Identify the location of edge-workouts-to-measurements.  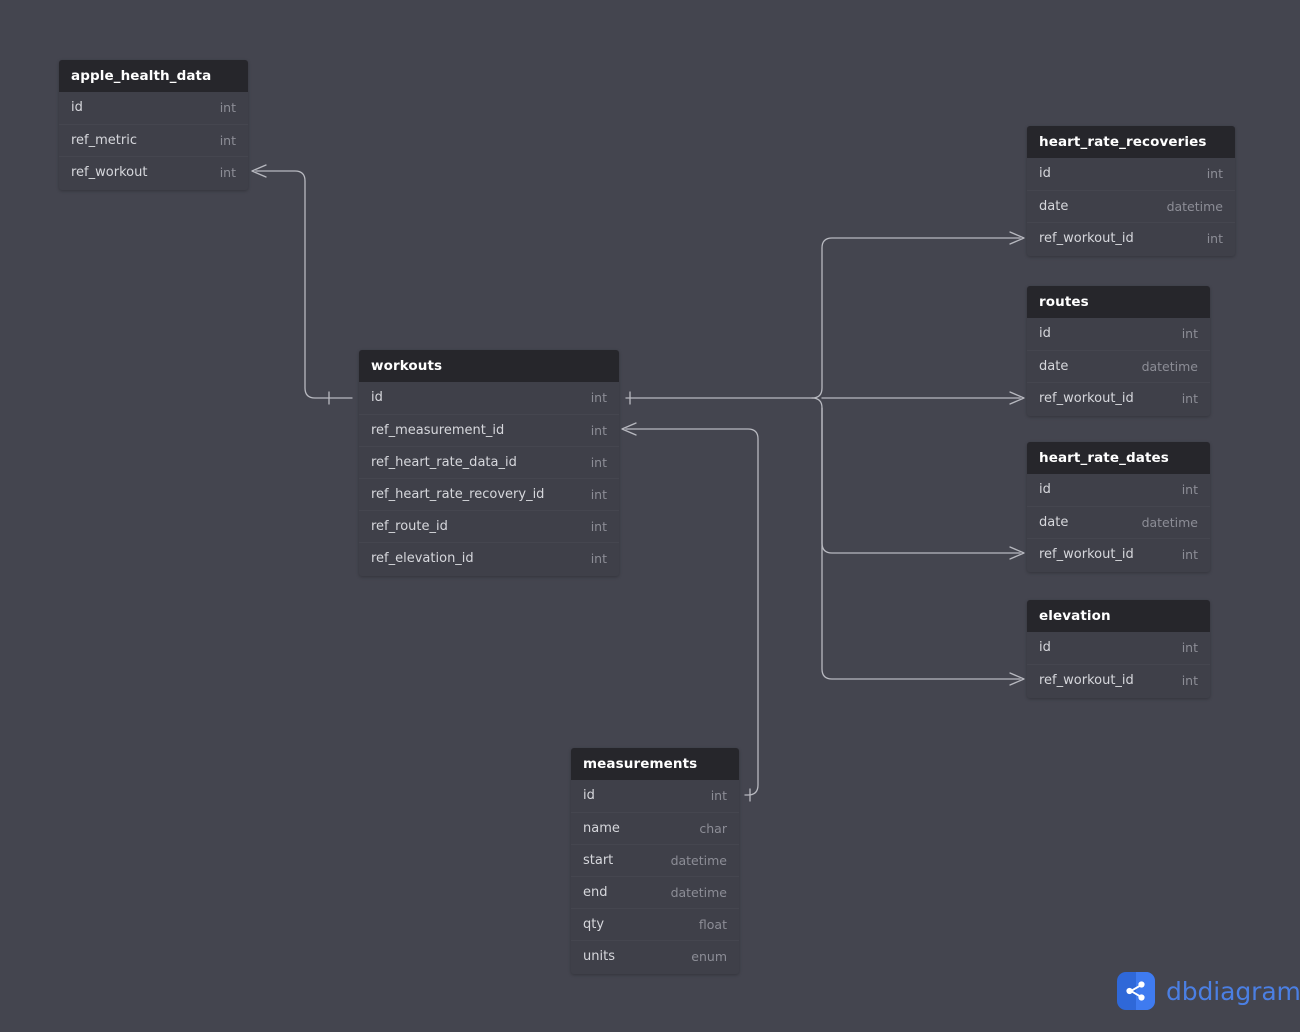
(692, 612).